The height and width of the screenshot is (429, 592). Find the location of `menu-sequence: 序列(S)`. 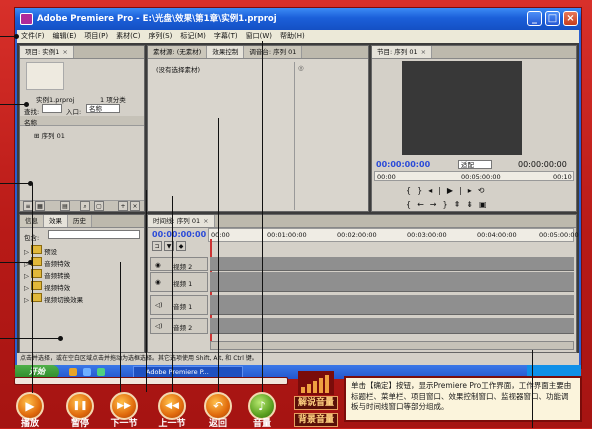

menu-sequence: 序列(S) is located at coordinates (160, 36).